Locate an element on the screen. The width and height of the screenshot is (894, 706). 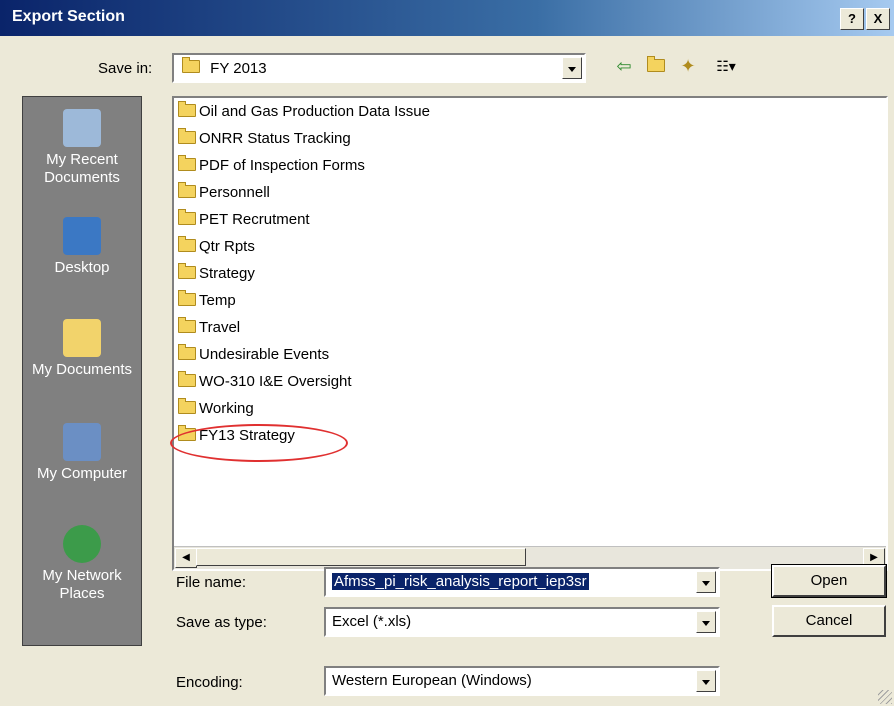
desktop-icon is located at coordinates (82, 236).